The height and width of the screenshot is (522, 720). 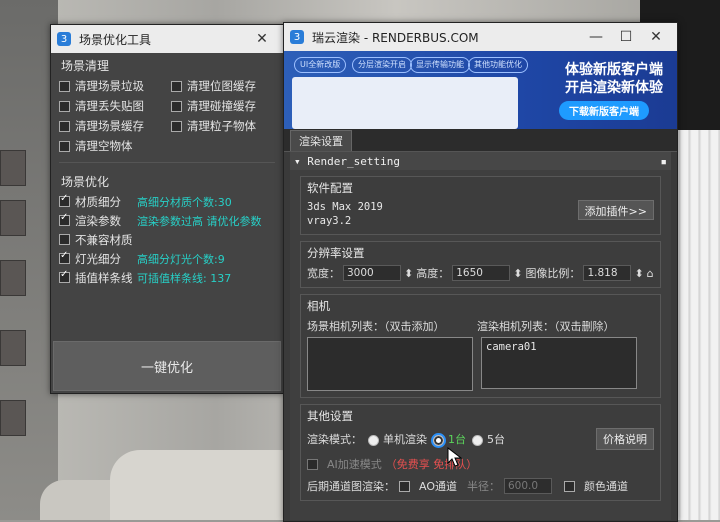 What do you see at coordinates (488, 439) in the screenshot?
I see `render-mode-radio-5: 5台` at bounding box center [488, 439].